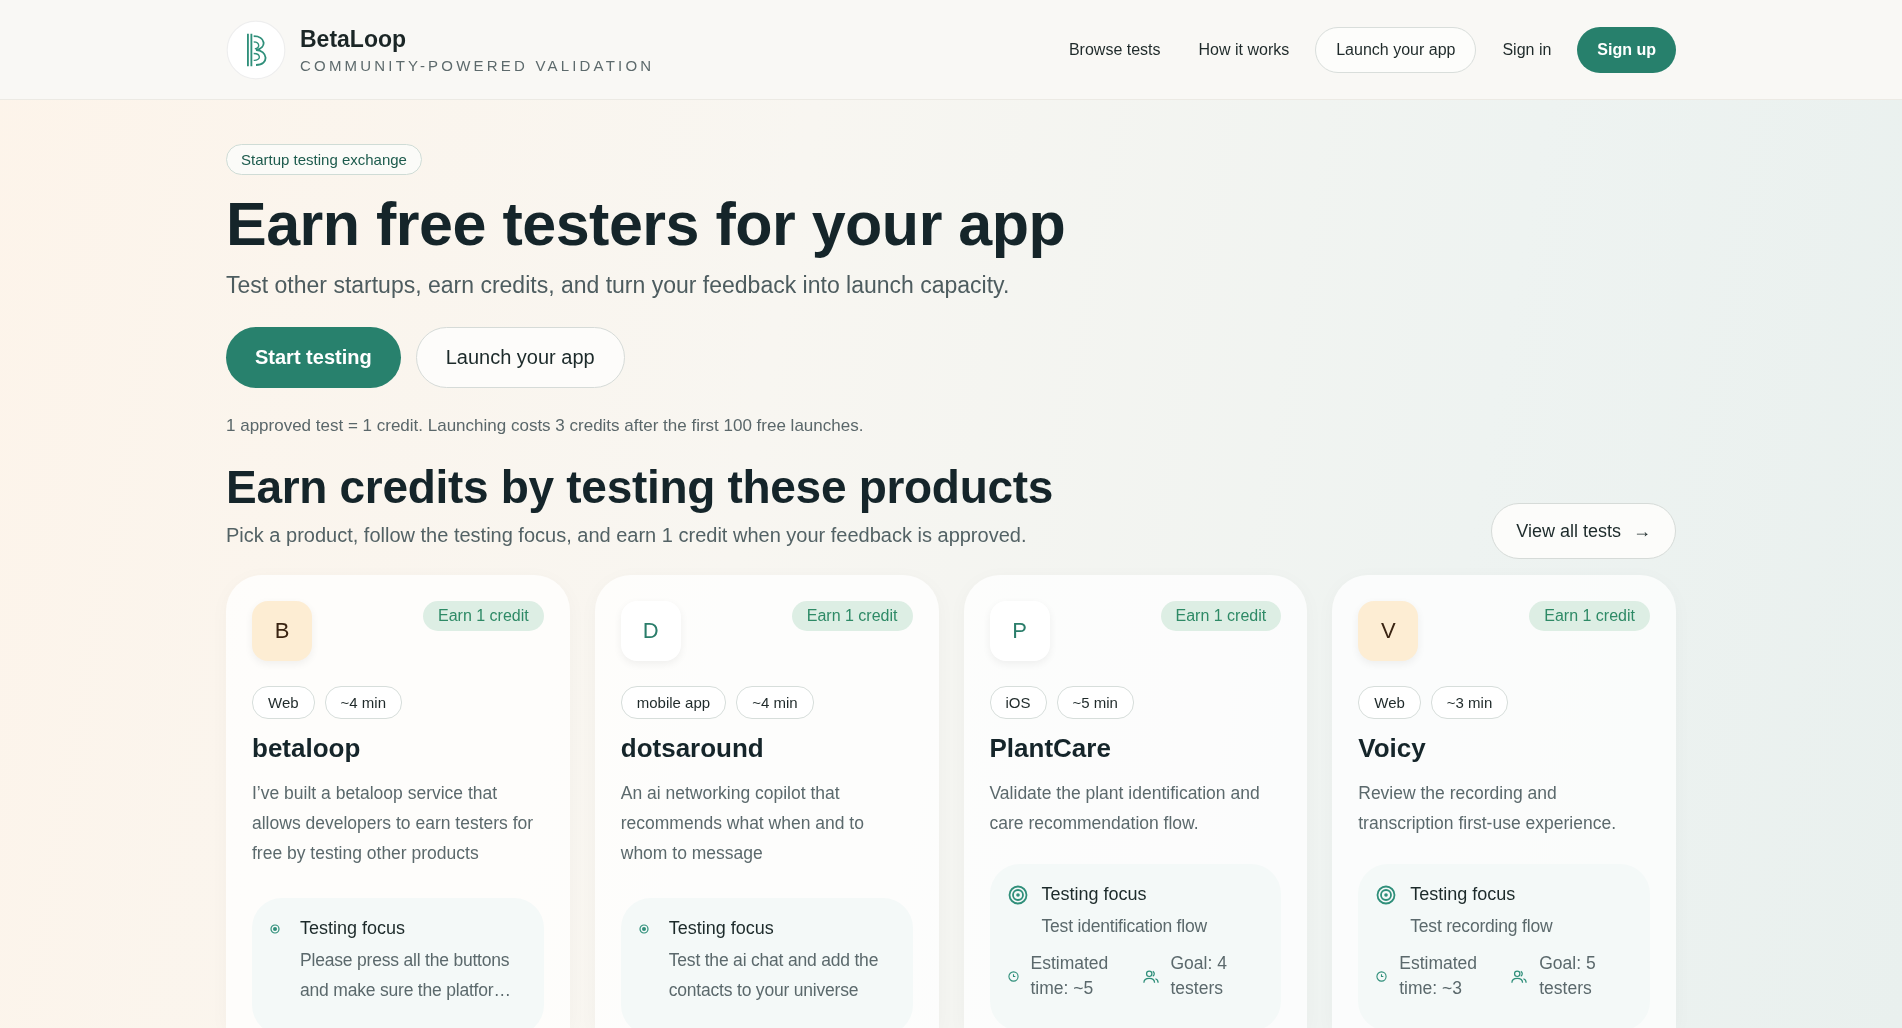 Image resolution: width=1902 pixels, height=1028 pixels. I want to click on product-name: PlantCare, so click(1050, 749).